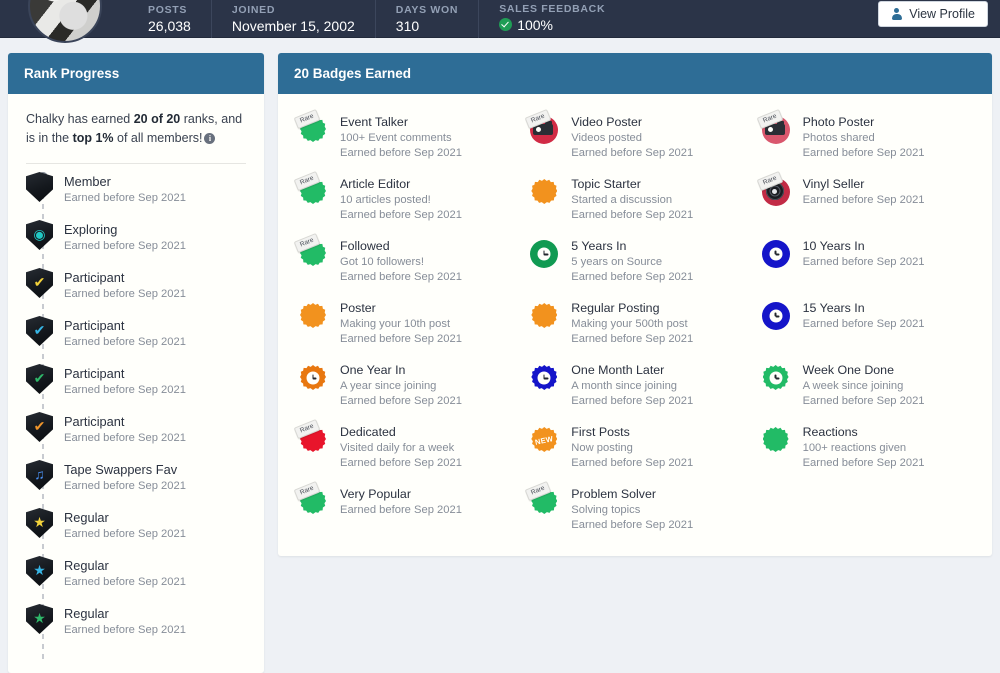  I want to click on rank-progress-title: Rank Progress, so click(136, 73).